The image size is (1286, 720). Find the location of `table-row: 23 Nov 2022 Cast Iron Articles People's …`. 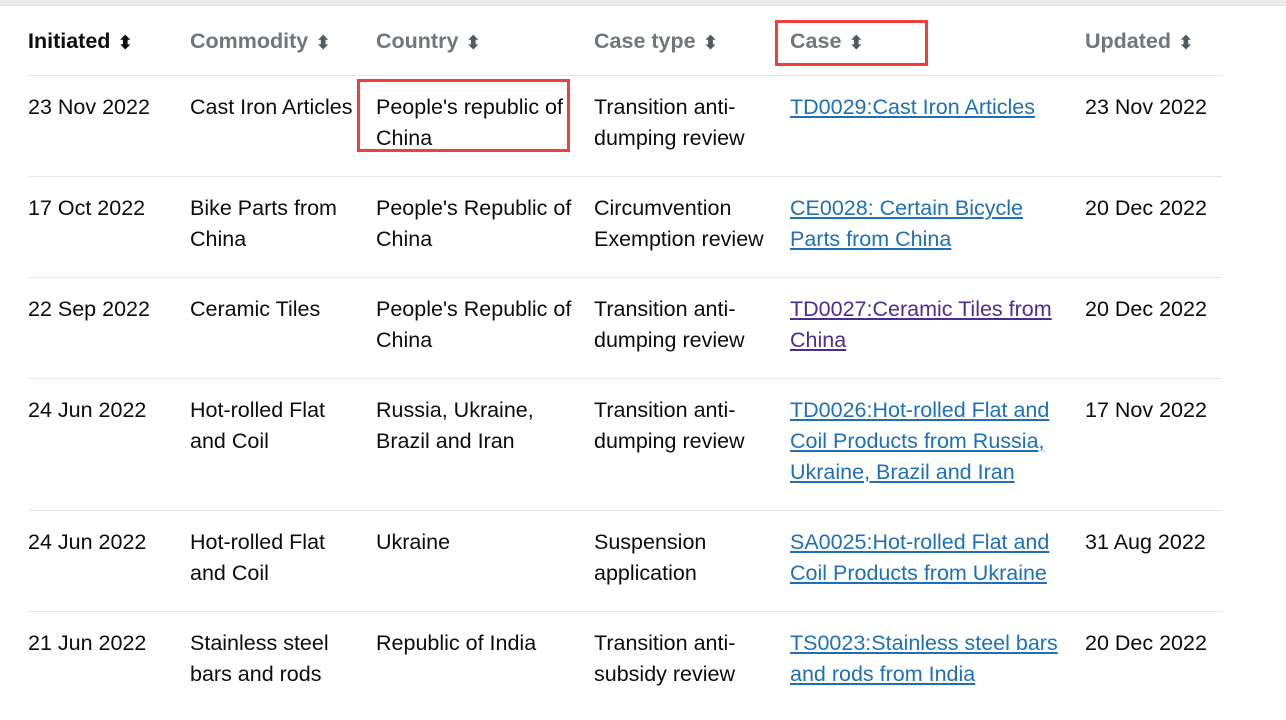

table-row: 23 Nov 2022 Cast Iron Articles People's … is located at coordinates (625, 126).